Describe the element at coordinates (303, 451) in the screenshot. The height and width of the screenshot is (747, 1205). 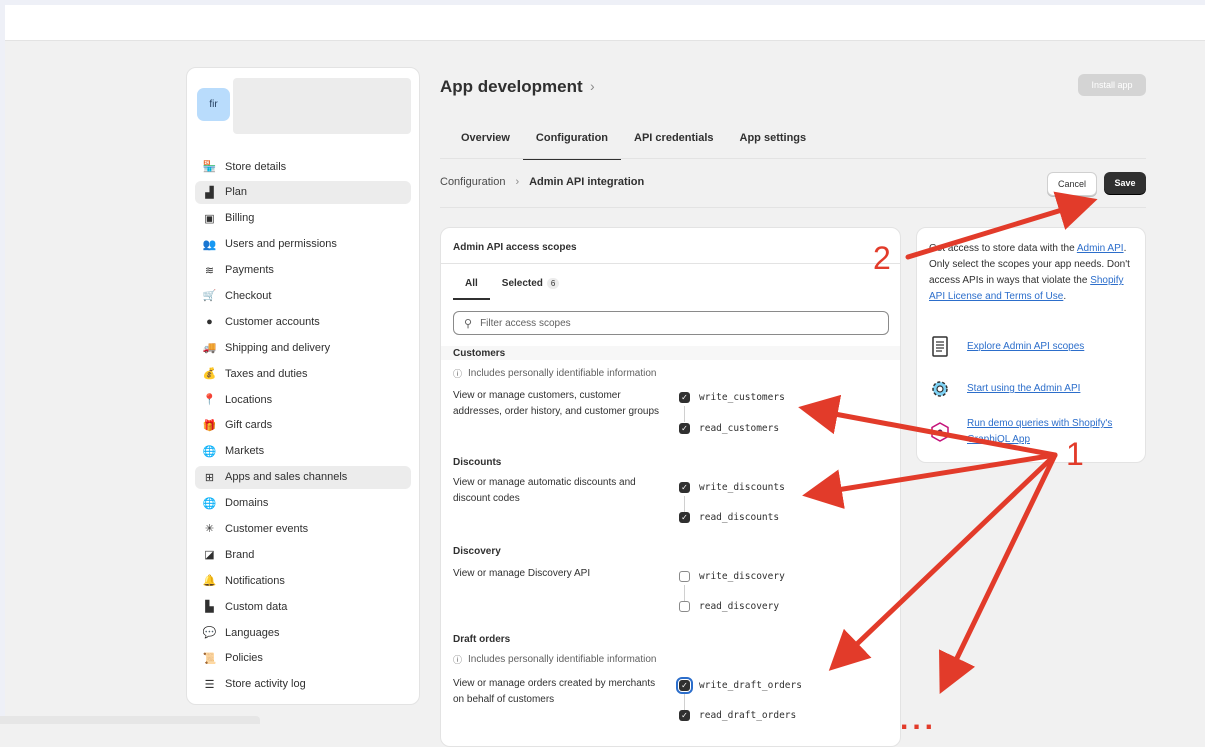
I see `sidebar-item-markets: 🌐 Markets` at that location.